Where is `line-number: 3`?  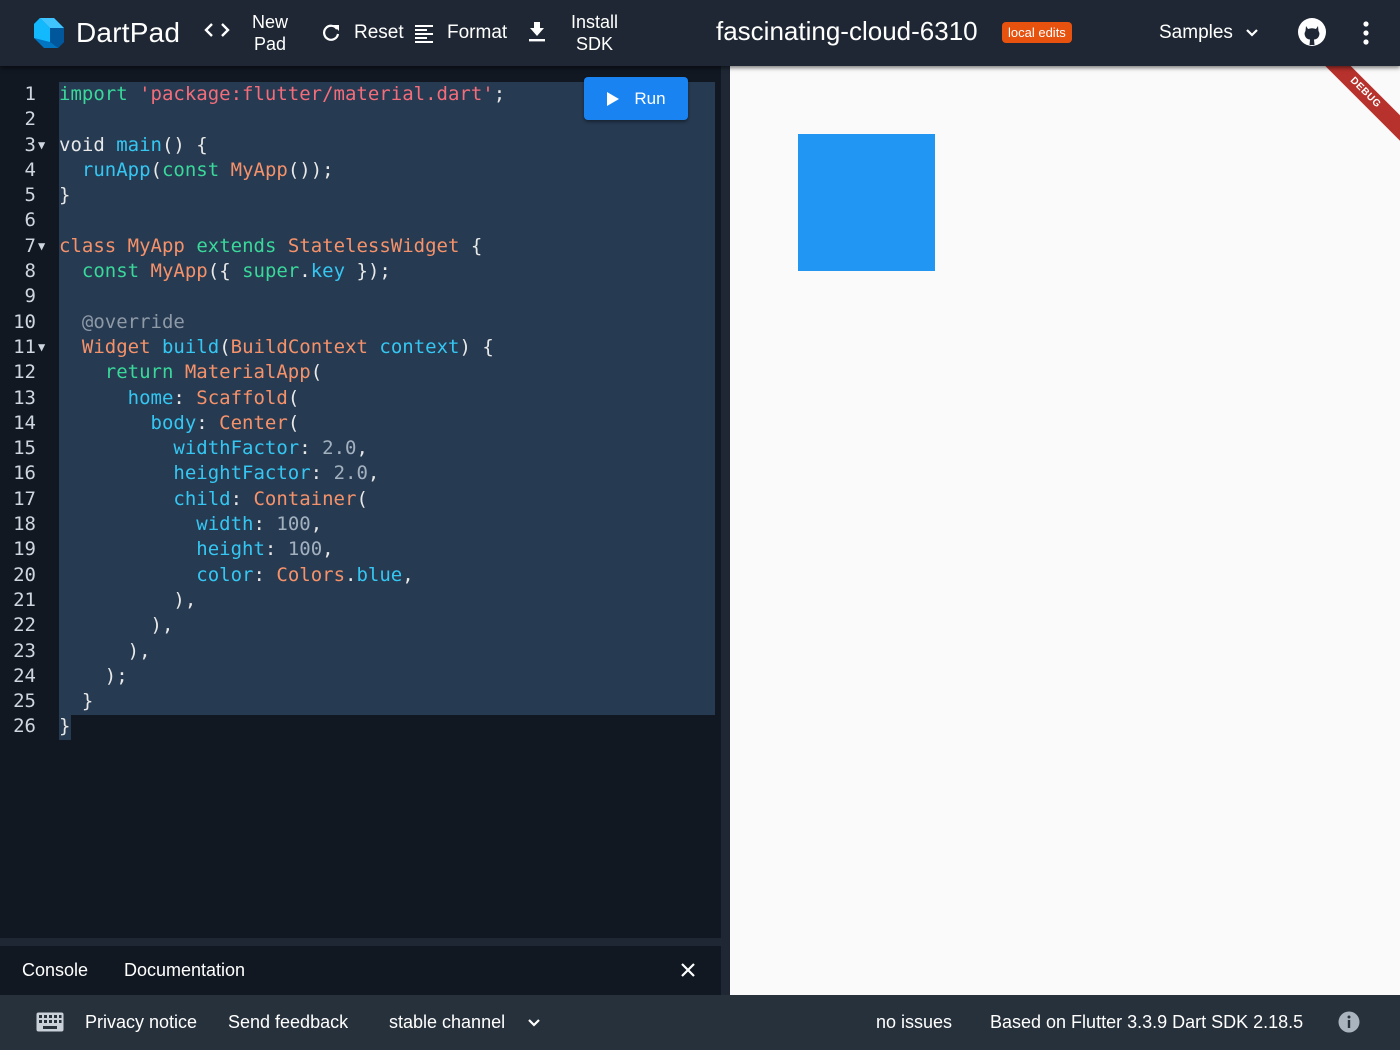 line-number: 3 is located at coordinates (30, 144).